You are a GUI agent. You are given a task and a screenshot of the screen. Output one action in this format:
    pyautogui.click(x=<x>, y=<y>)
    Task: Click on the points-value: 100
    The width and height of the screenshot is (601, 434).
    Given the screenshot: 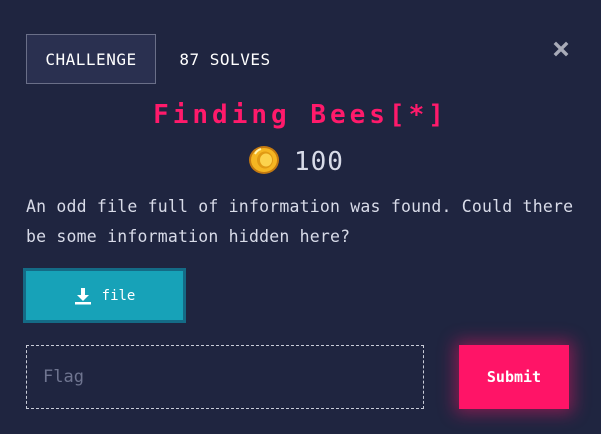 What is the action you would take?
    pyautogui.click(x=319, y=162)
    